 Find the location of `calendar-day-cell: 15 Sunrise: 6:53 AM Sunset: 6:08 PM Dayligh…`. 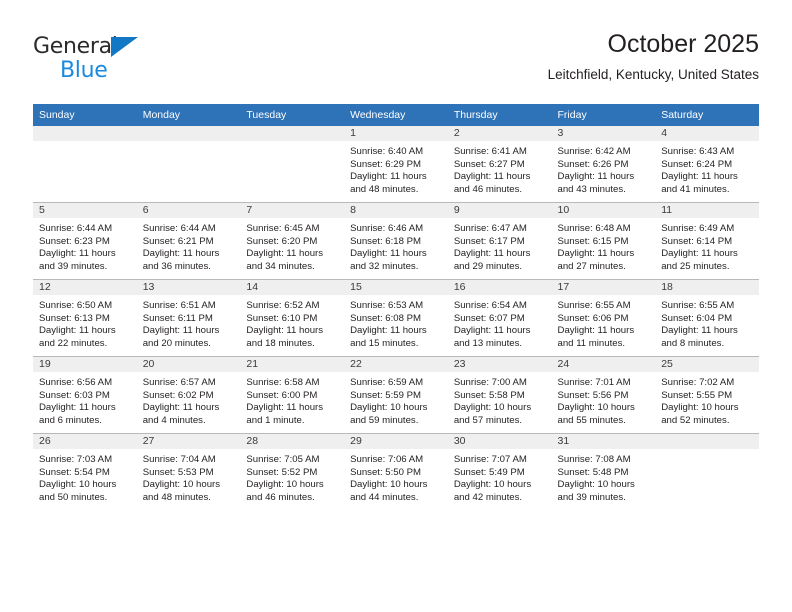

calendar-day-cell: 15 Sunrise: 6:53 AM Sunset: 6:08 PM Dayligh… is located at coordinates (396, 318).